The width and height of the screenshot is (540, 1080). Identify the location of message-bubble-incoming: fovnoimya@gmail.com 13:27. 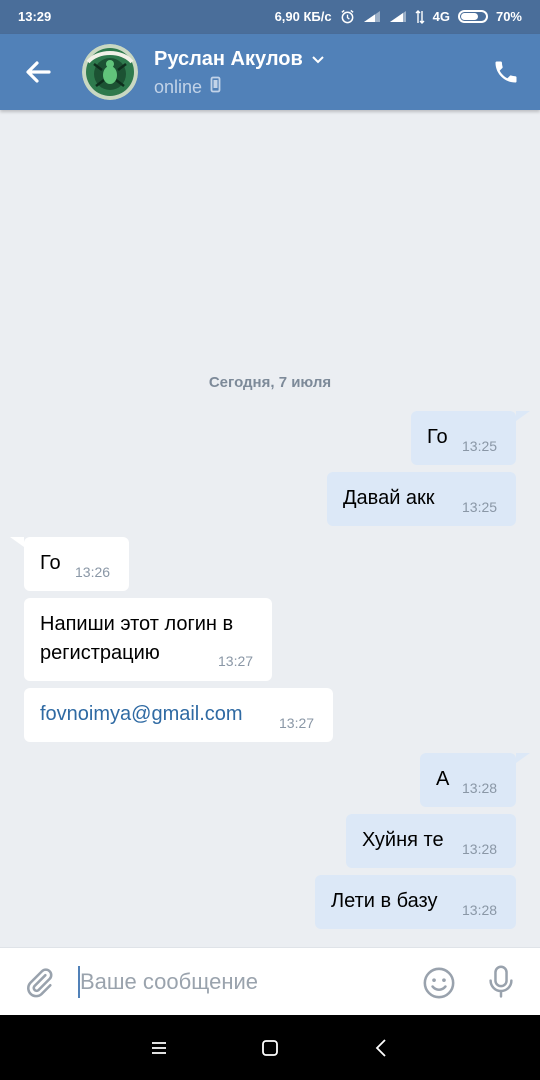
(178, 715).